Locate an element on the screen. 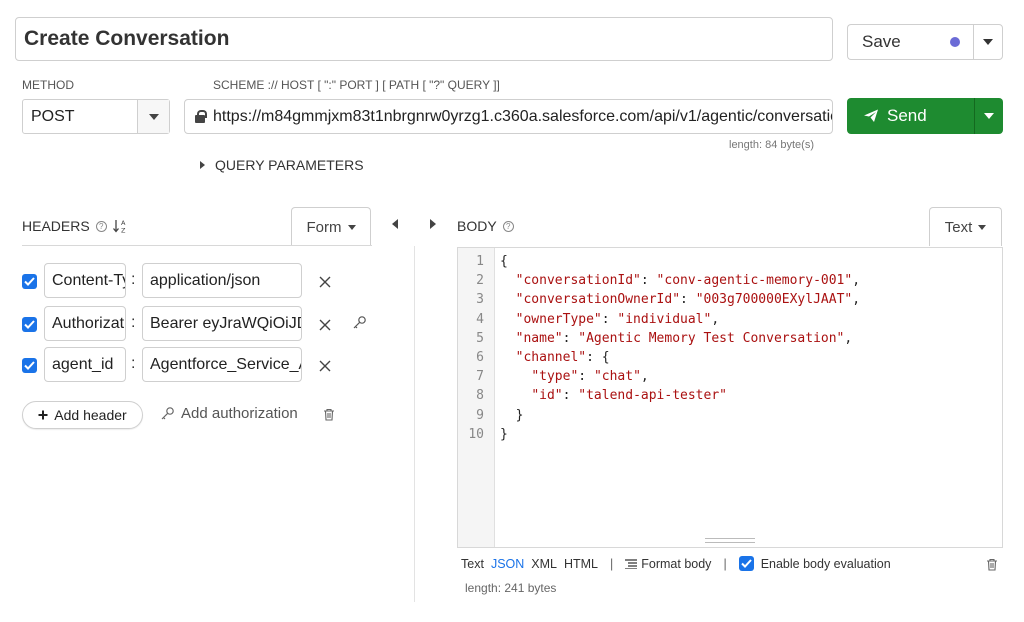 The width and height of the screenshot is (1024, 622). collapse-left-button is located at coordinates (395, 224).